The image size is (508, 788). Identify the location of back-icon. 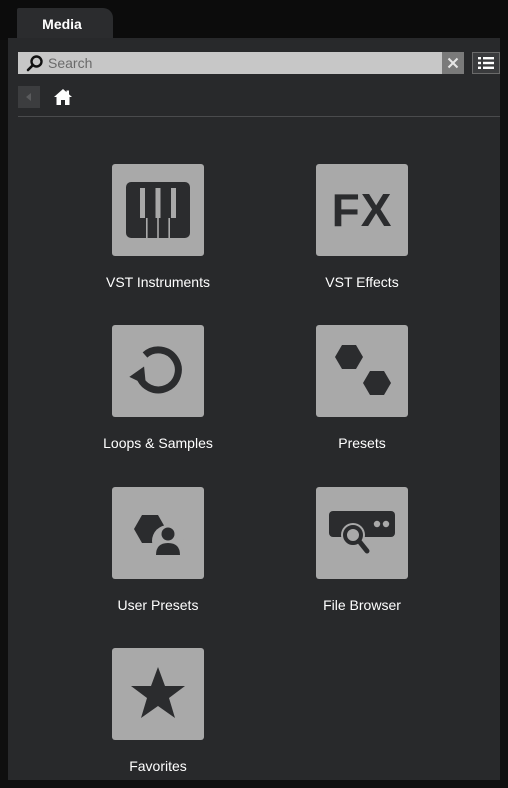
(28, 97).